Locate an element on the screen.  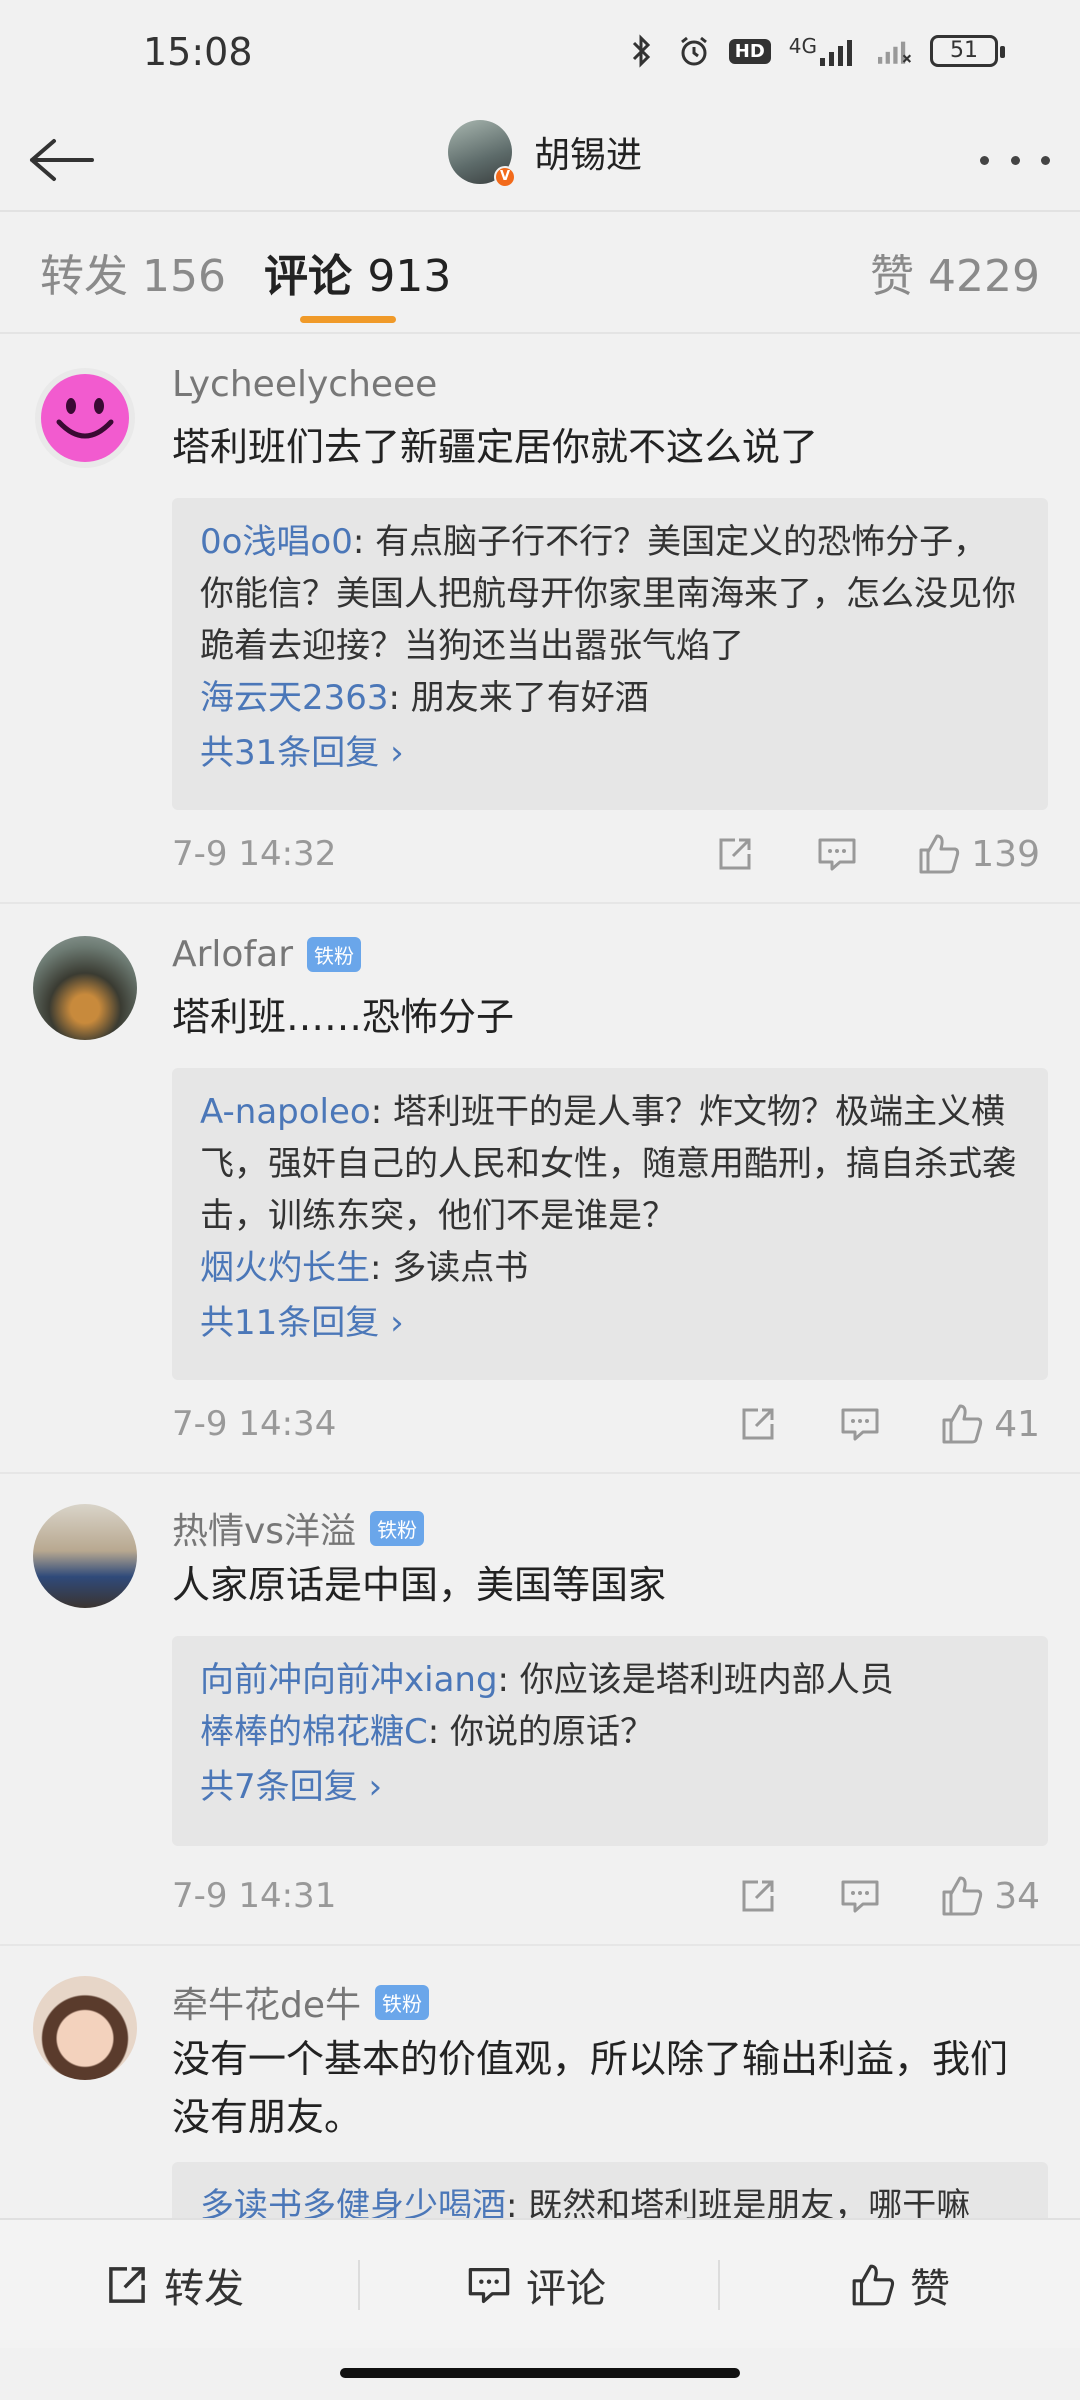
more-options-button is located at coordinates (1015, 160).